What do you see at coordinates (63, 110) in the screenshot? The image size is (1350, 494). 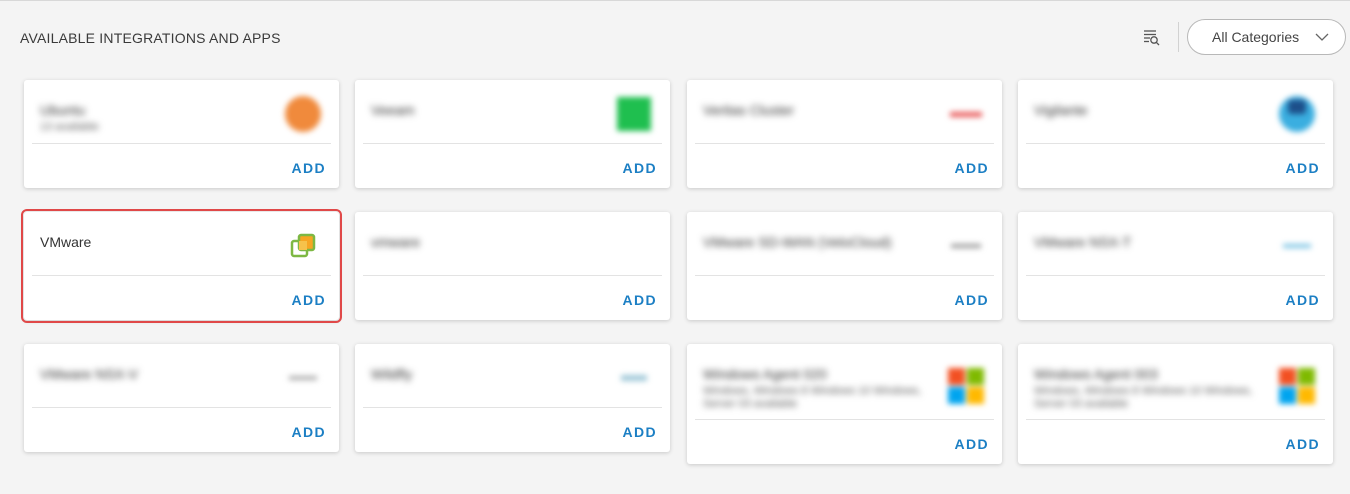 I see `card-name: Ubuntu` at bounding box center [63, 110].